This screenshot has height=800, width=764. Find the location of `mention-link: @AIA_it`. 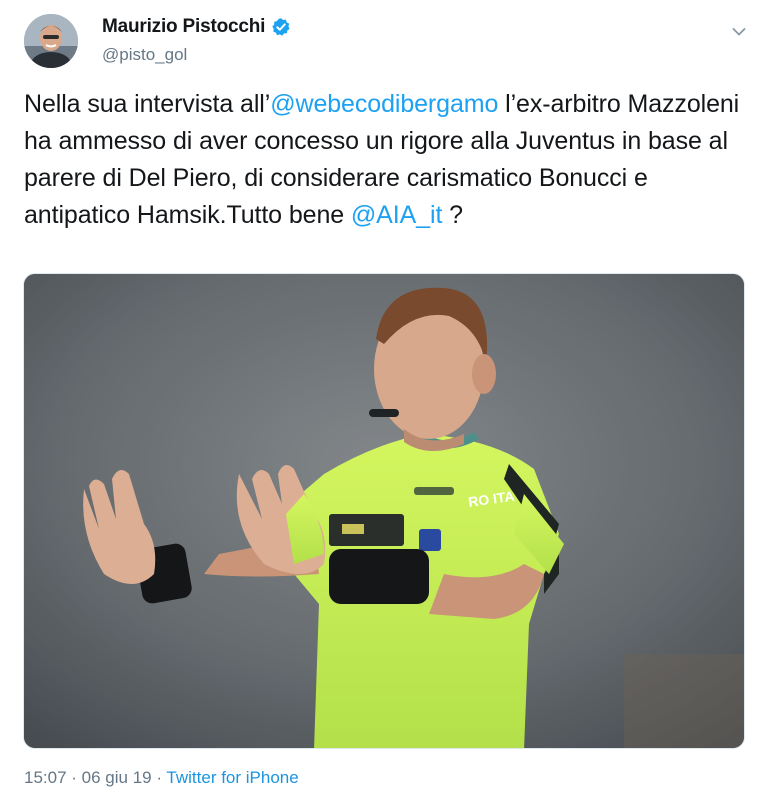

mention-link: @AIA_it is located at coordinates (396, 215).